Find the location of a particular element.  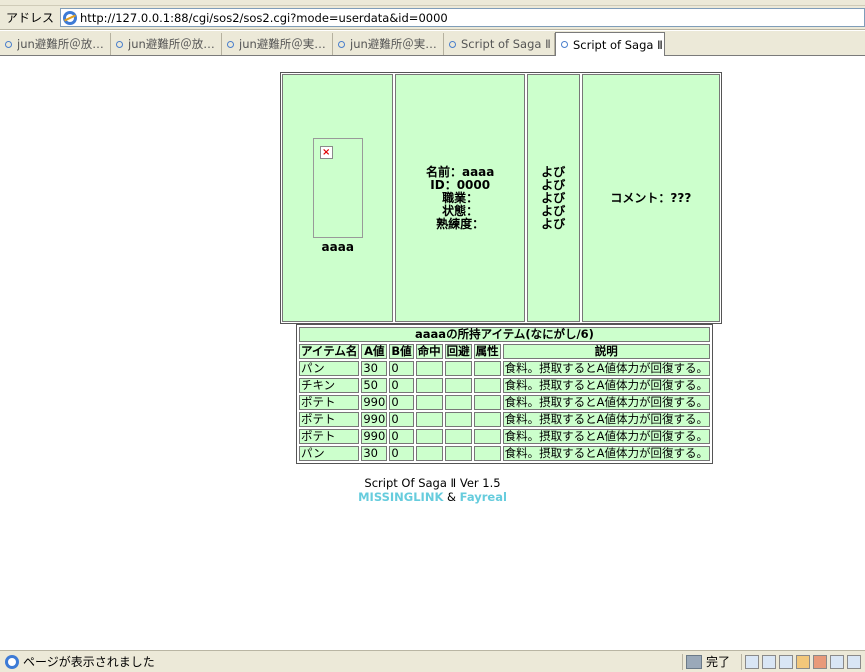

page-icon is located at coordinates (769, 661).